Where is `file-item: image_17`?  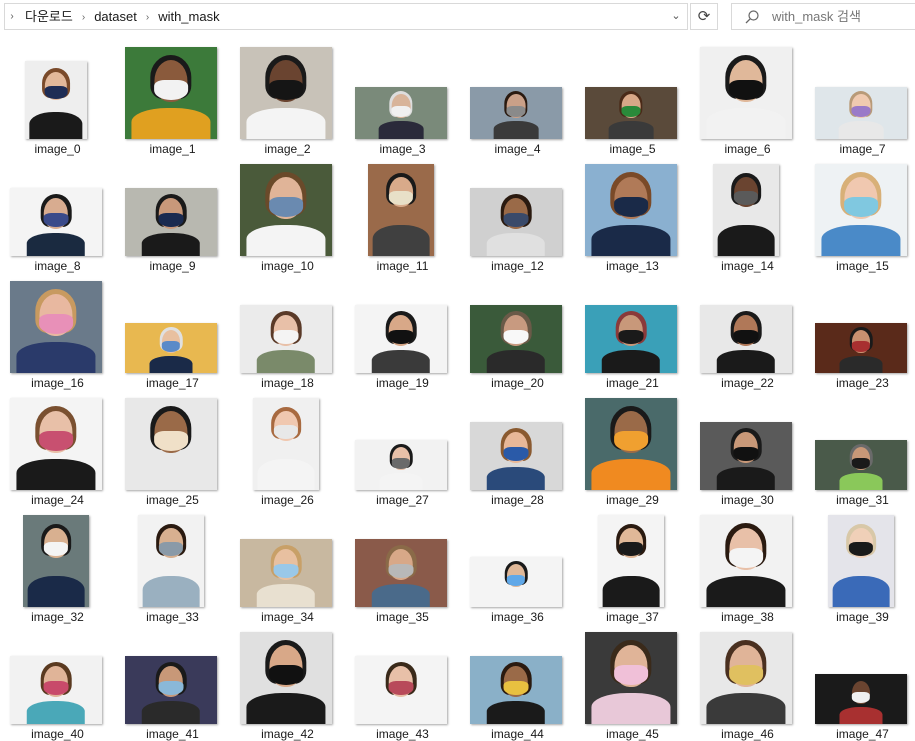 file-item: image_17 is located at coordinates (172, 329).